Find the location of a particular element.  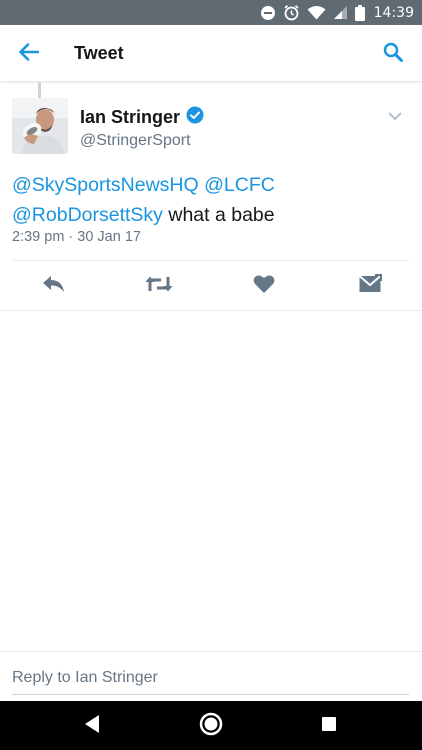

home-circle-icon is located at coordinates (211, 726).